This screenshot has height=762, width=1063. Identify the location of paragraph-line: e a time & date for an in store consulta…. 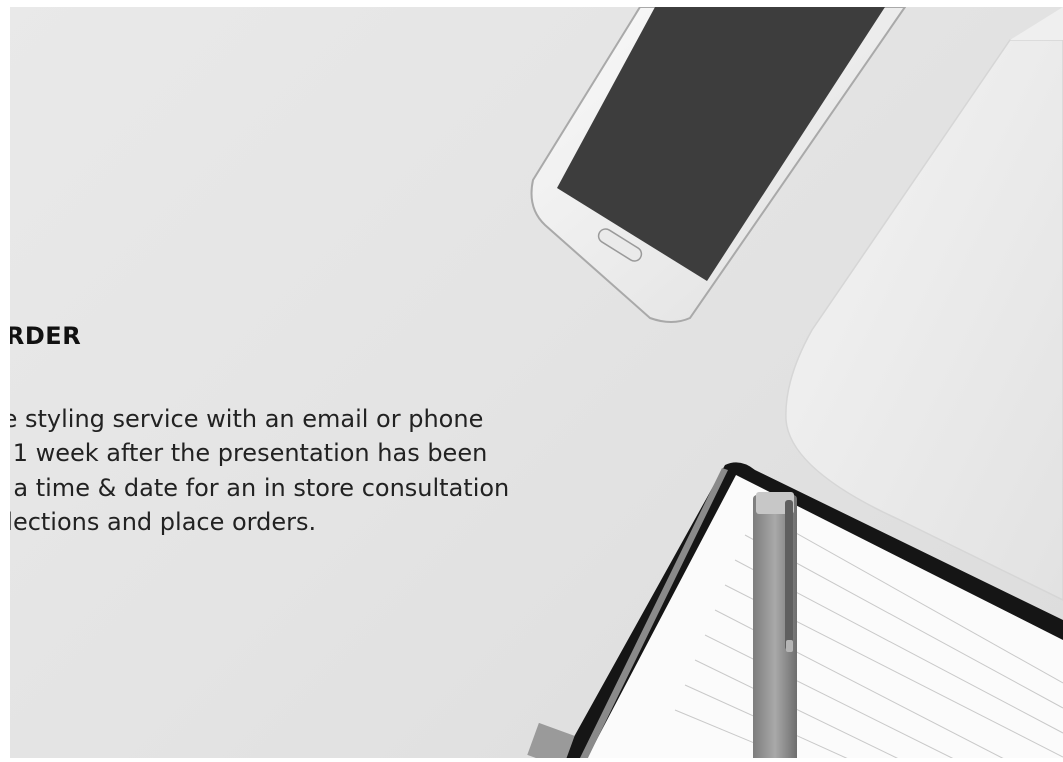
(255, 487).